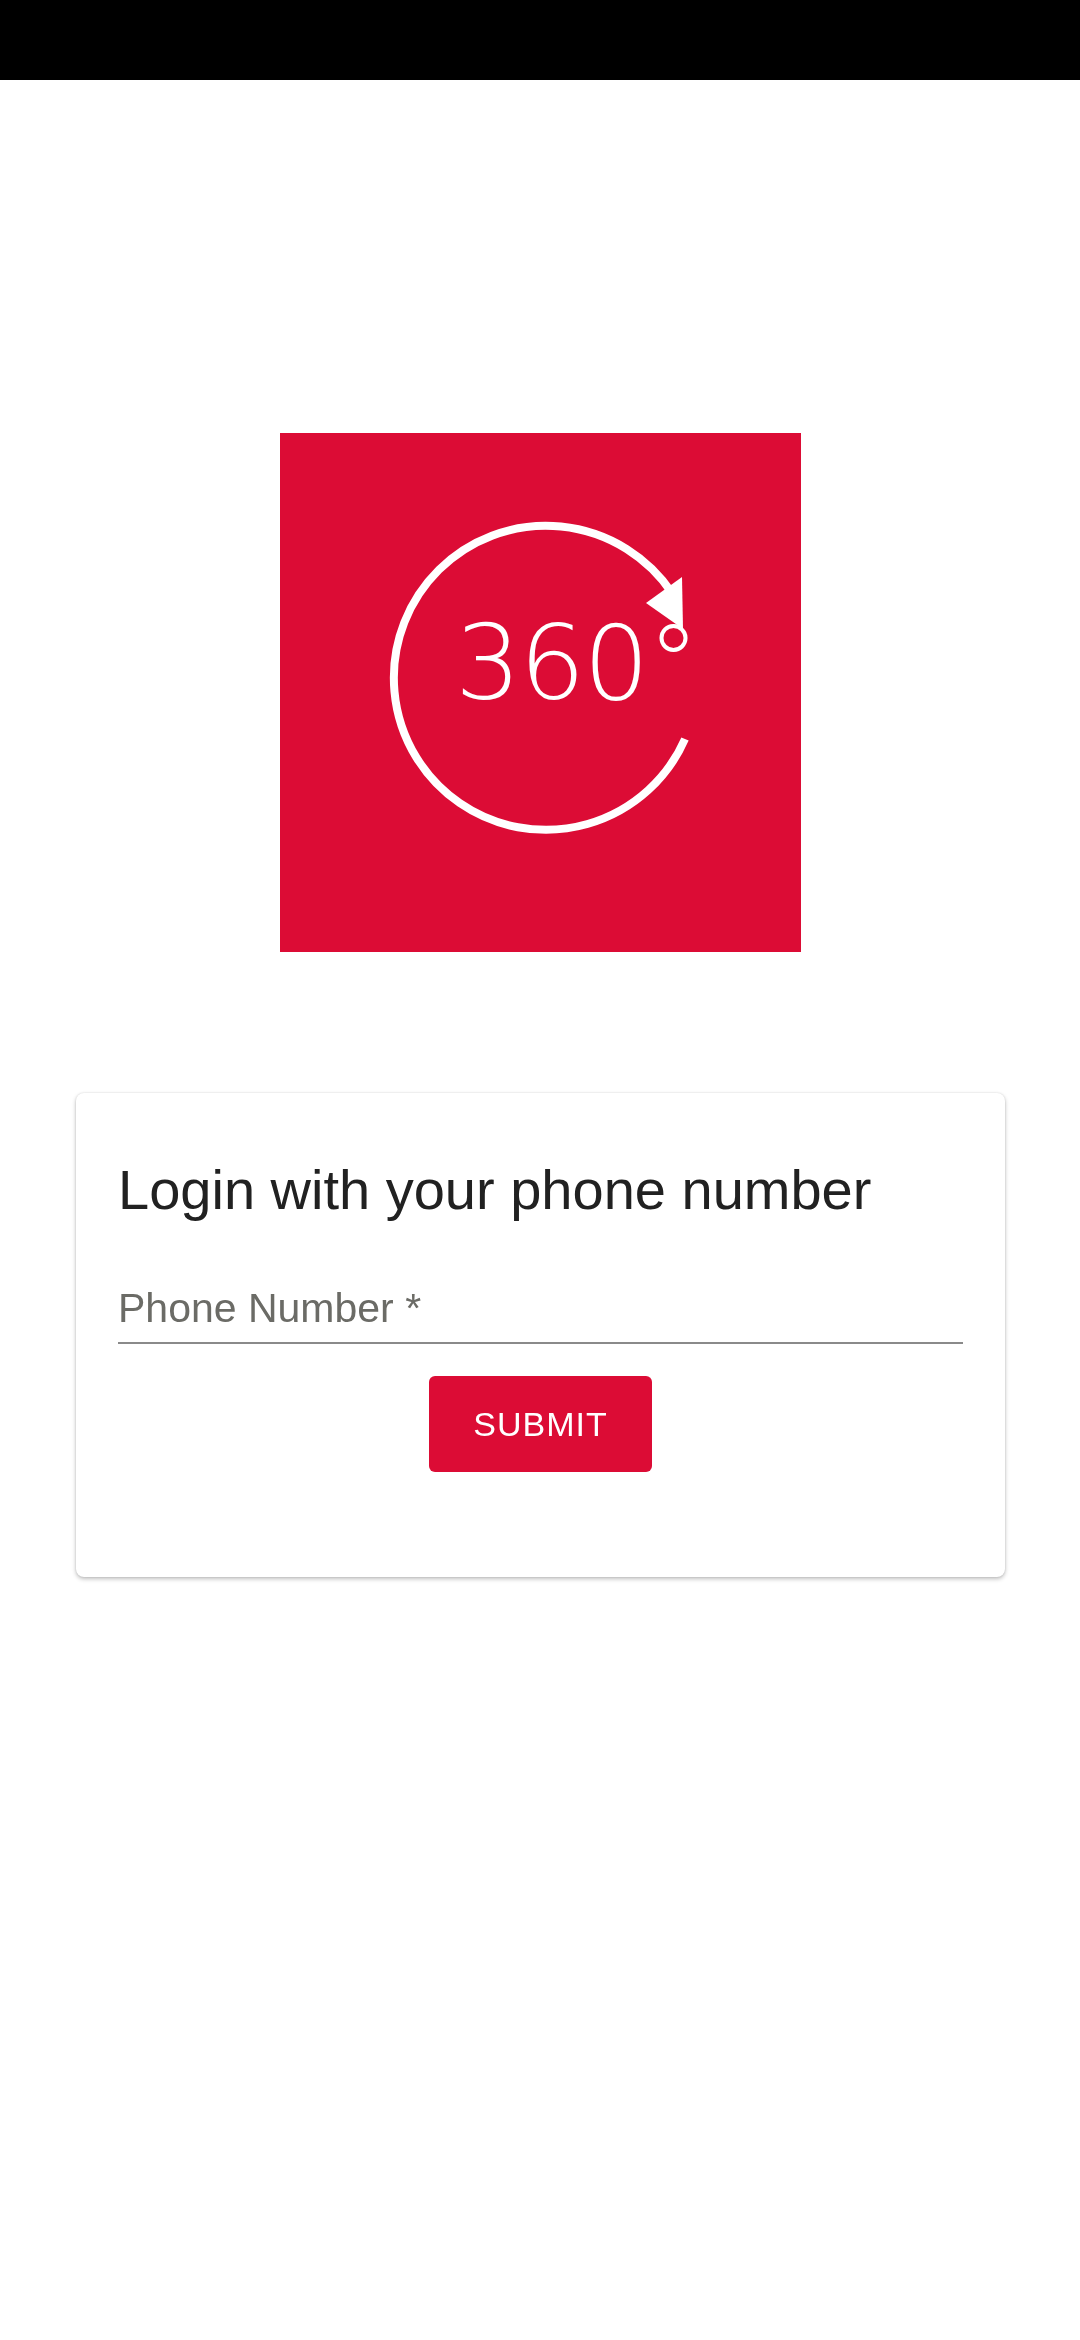 This screenshot has height=2340, width=1080. I want to click on submit-button: SUBMIT, so click(540, 1424).